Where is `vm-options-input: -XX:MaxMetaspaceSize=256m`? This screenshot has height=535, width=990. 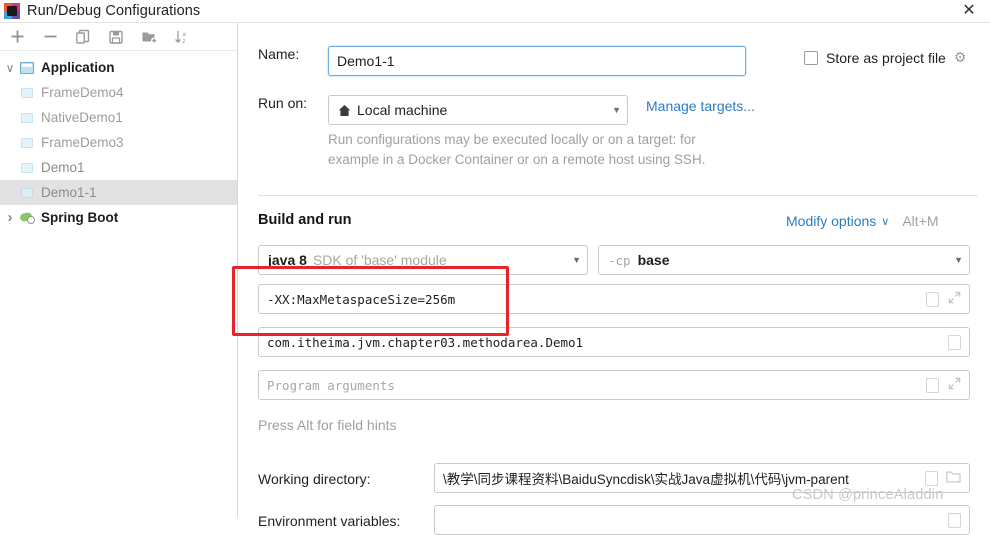
vm-options-input: -XX:MaxMetaspaceSize=256m is located at coordinates (614, 299).